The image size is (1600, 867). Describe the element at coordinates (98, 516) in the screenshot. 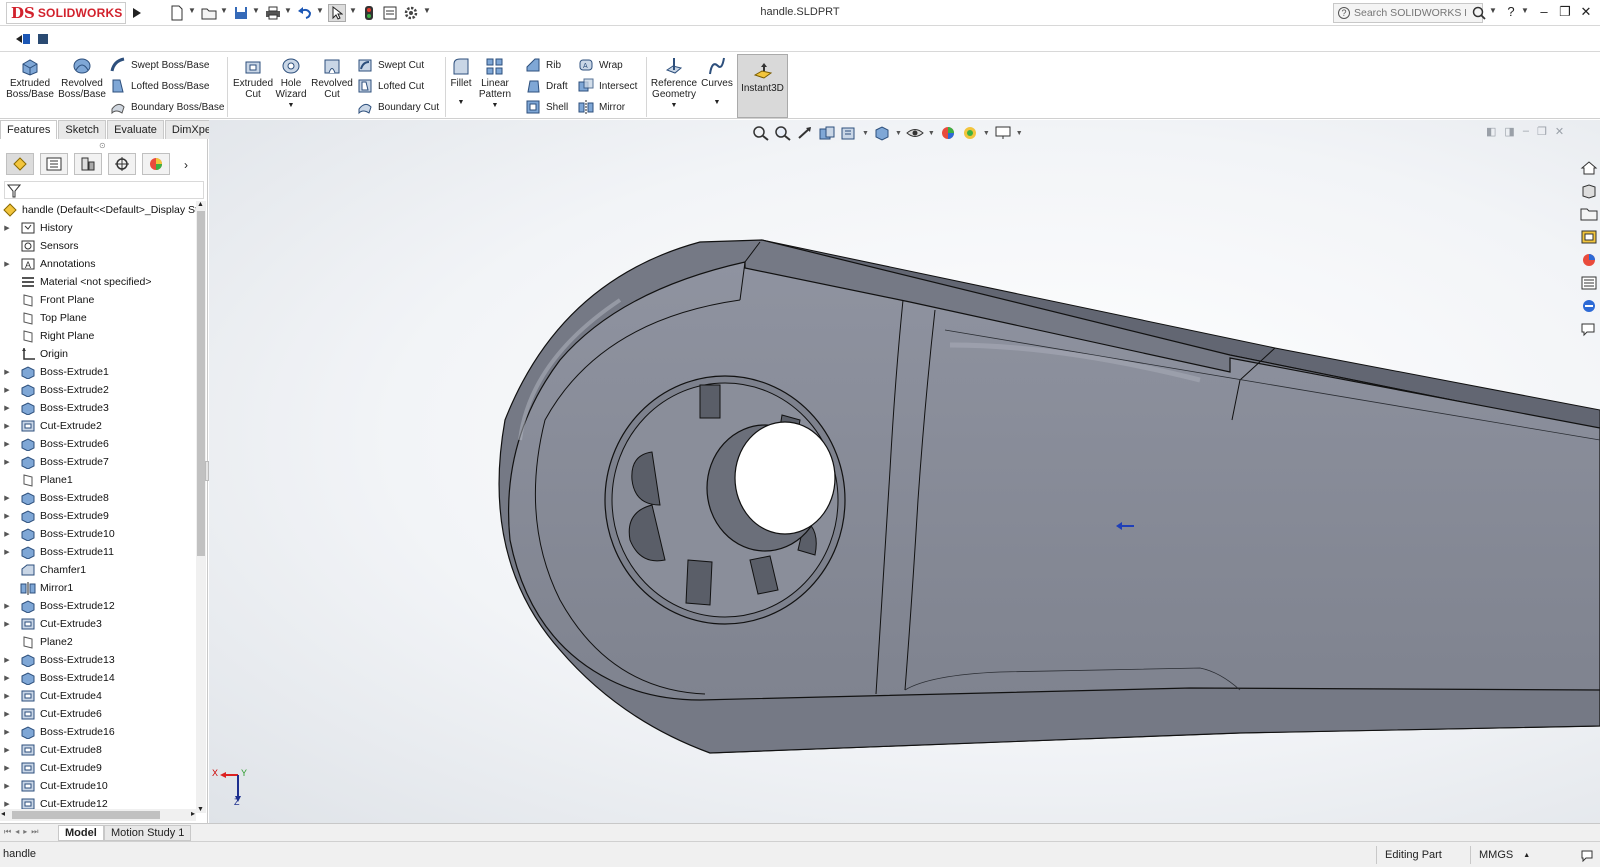

I see `tree-item-boss-extrude9: ▶ Boss-Extrude9` at that location.